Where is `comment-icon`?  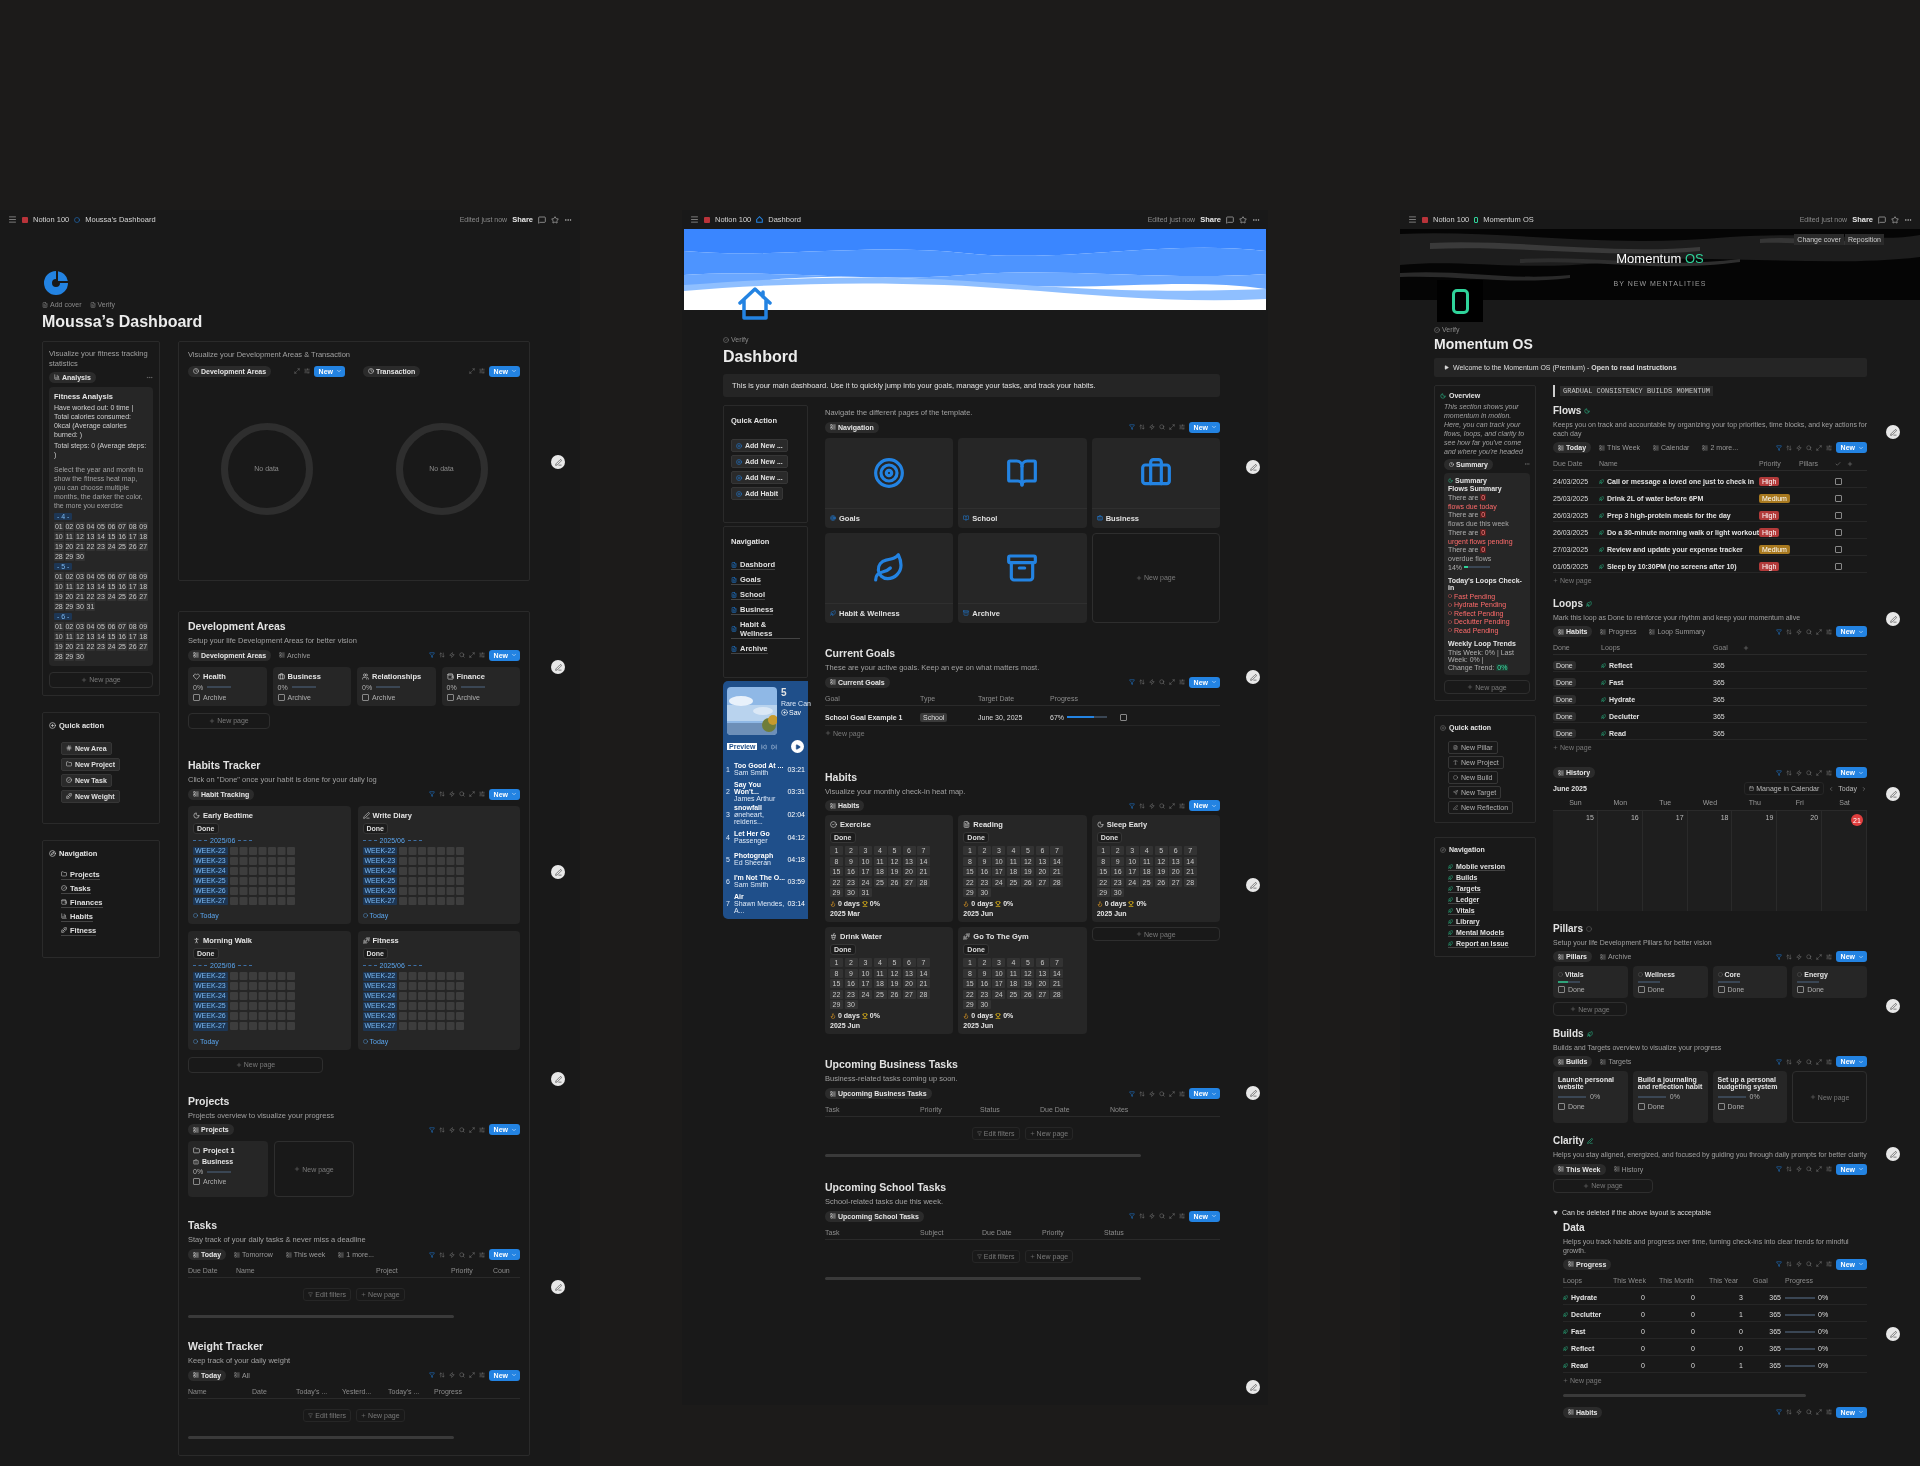 comment-icon is located at coordinates (542, 219).